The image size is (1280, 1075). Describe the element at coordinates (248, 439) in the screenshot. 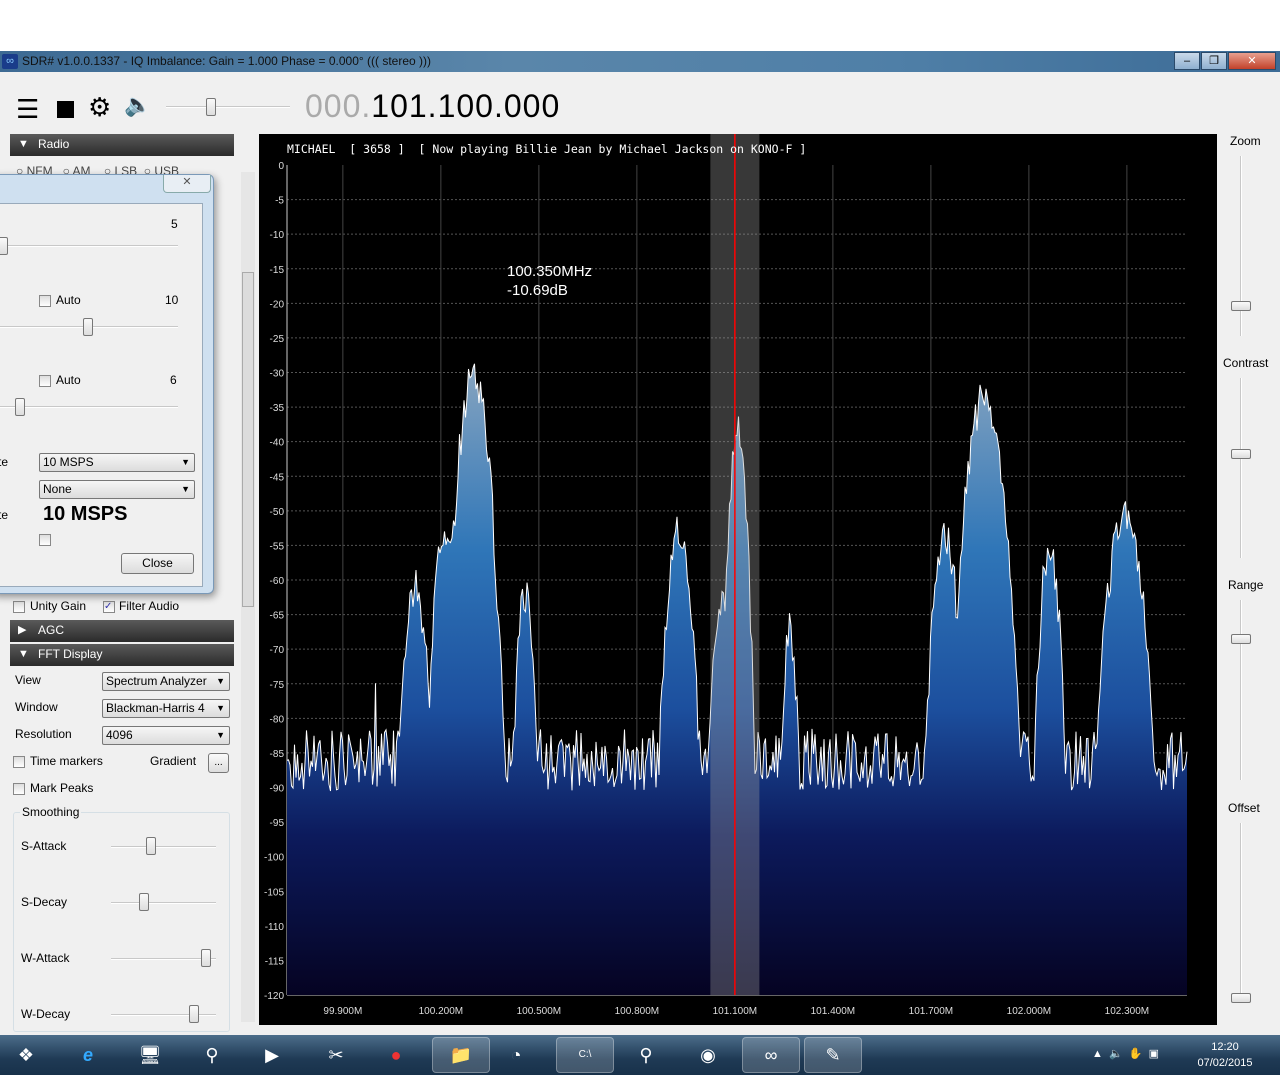

I see `scrollbar-thumb` at that location.